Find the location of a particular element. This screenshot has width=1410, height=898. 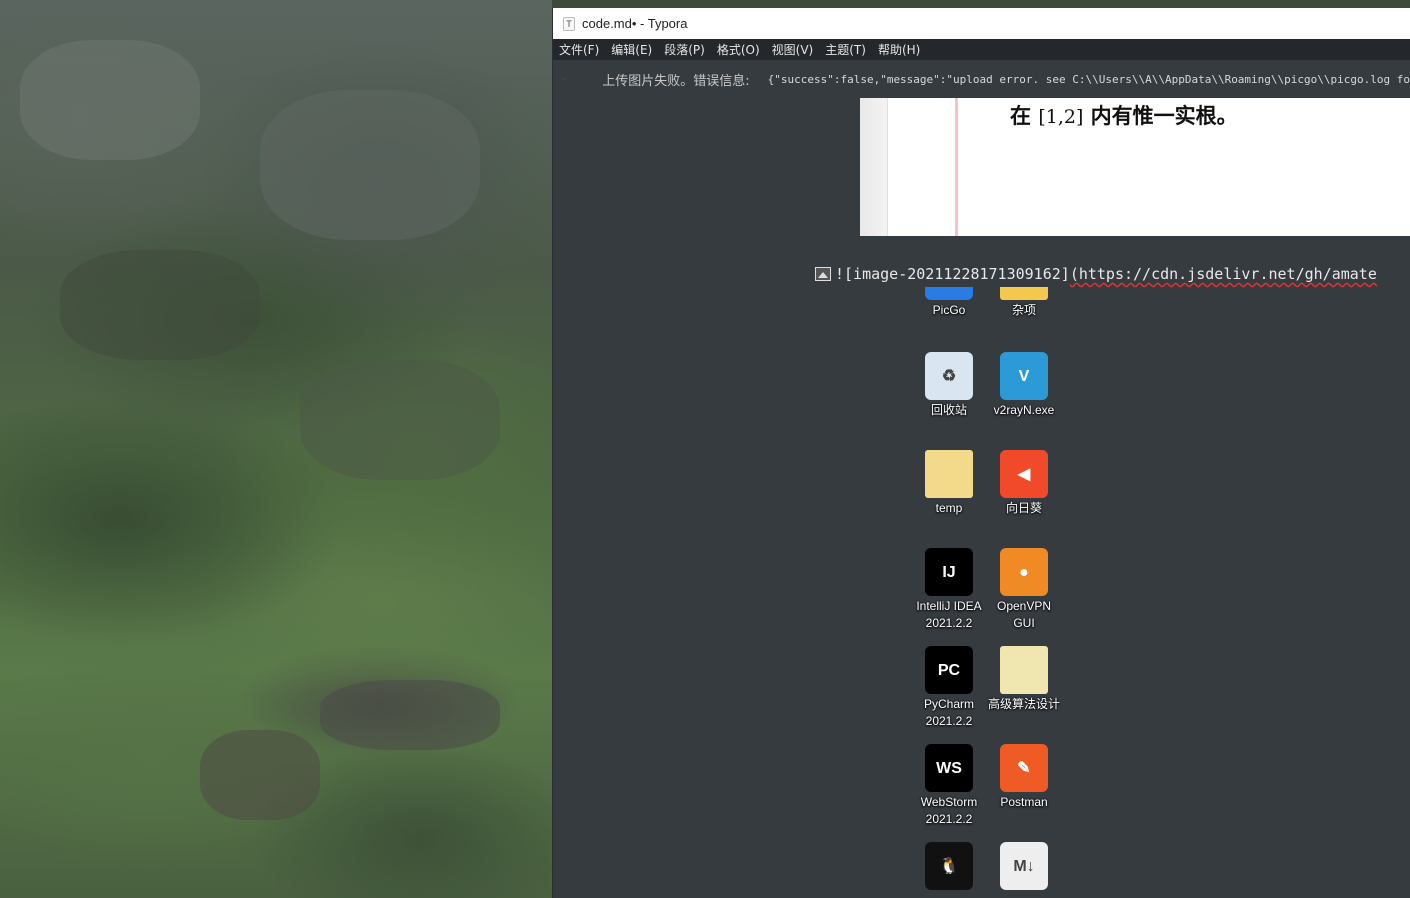

typora-app-icon: T is located at coordinates (569, 23).